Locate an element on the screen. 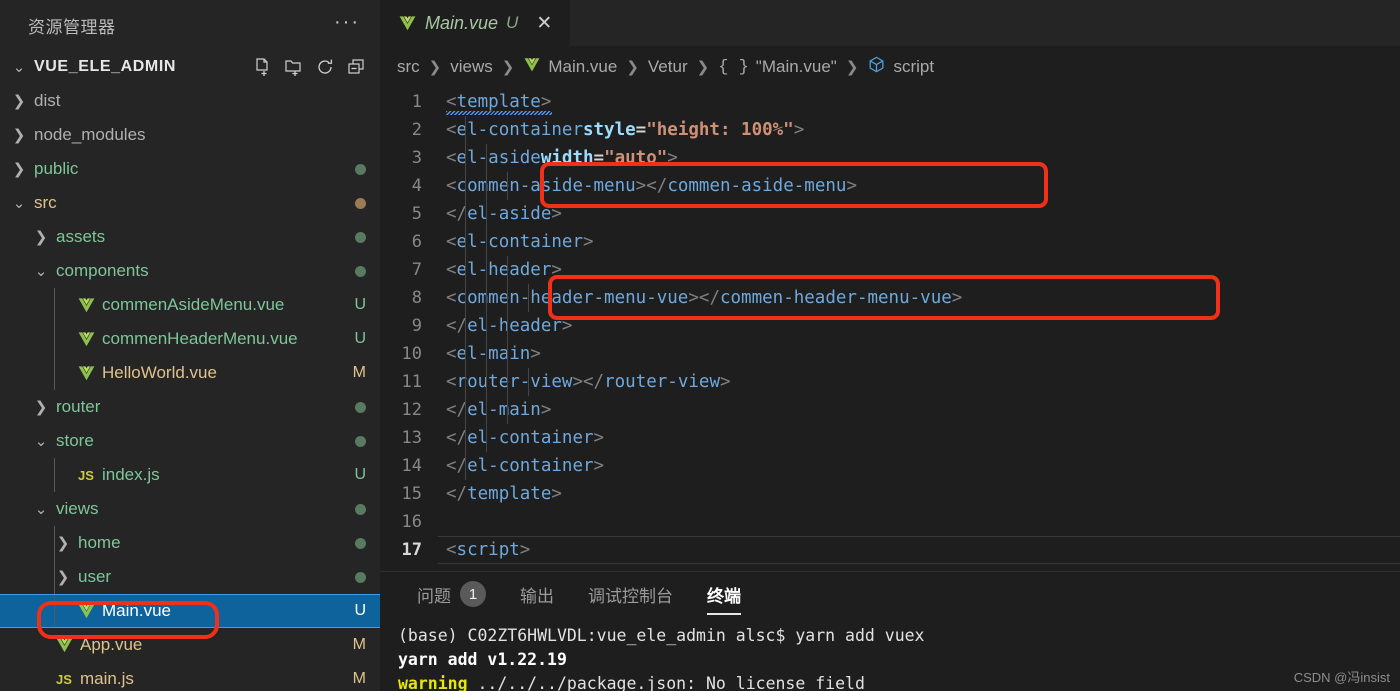  tree-item-node-modules: ❯ node_modules is located at coordinates (190, 135).